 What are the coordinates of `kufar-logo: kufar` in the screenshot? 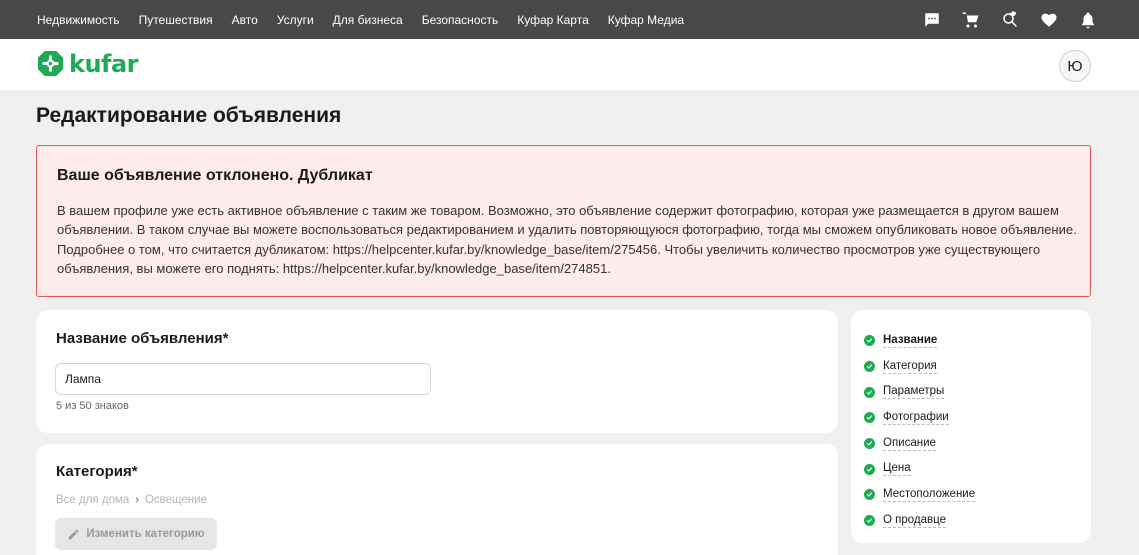 It's located at (88, 63).